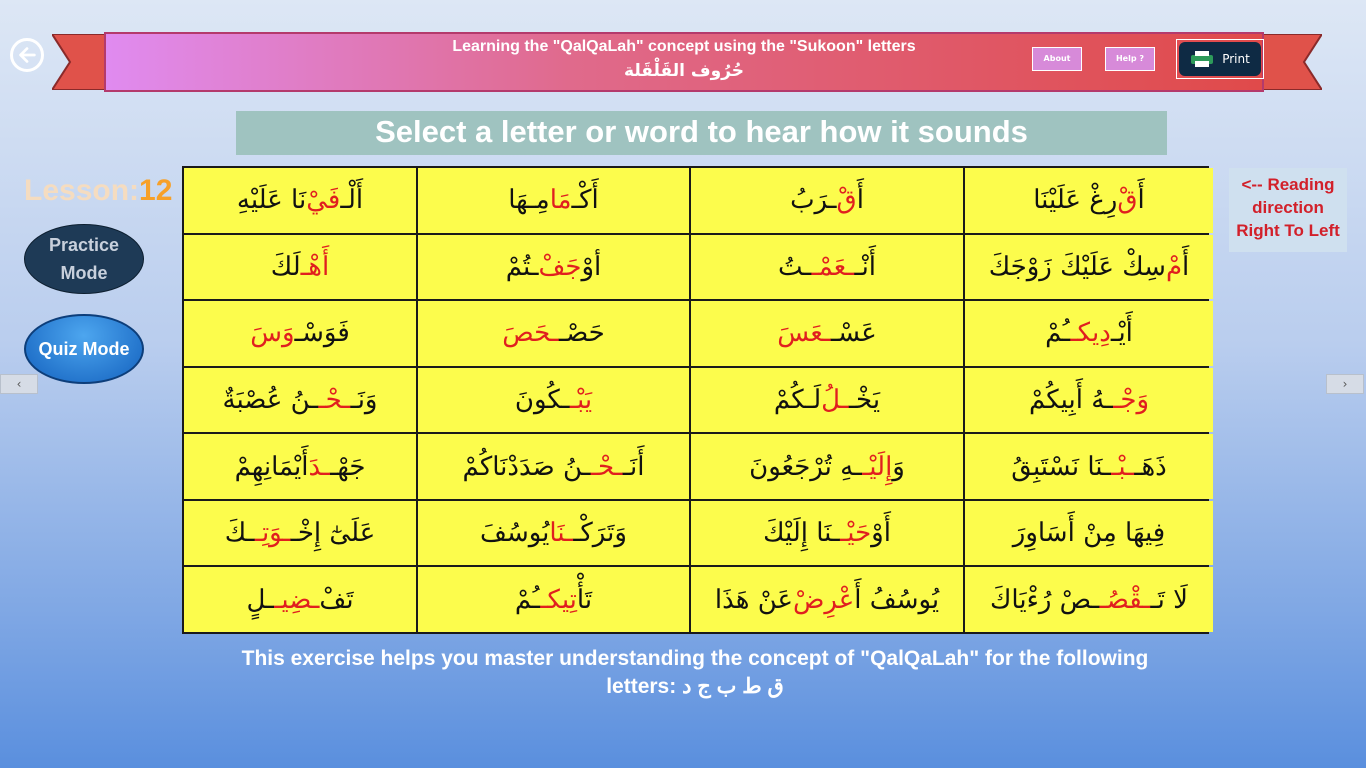 This screenshot has width=1366, height=768. I want to click on practice-mode-label: Practice Mode, so click(84, 259).